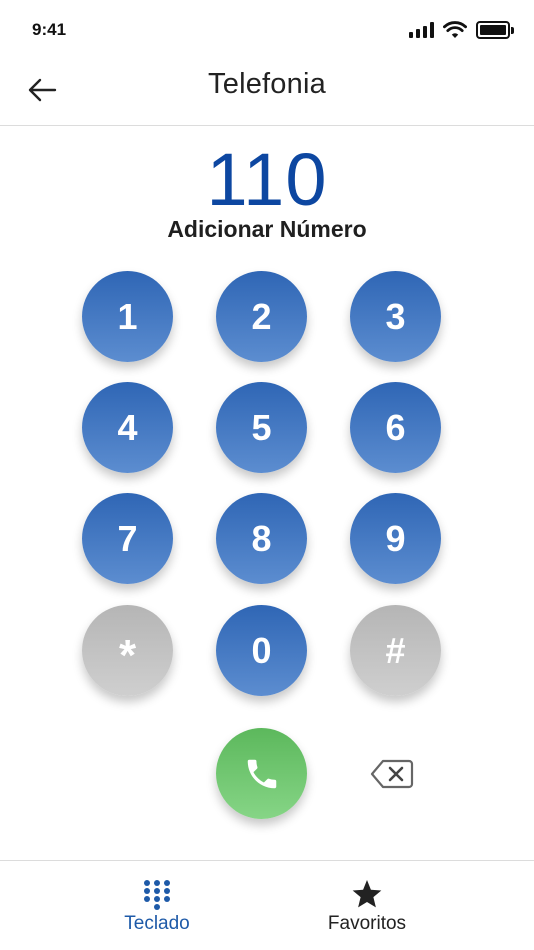  I want to click on status-icons, so click(461, 30).